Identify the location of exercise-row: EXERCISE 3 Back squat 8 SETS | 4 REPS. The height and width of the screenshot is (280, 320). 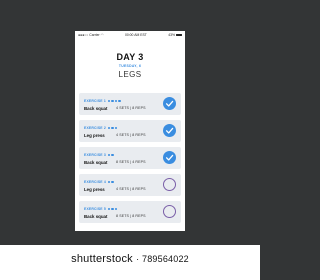
(130, 158).